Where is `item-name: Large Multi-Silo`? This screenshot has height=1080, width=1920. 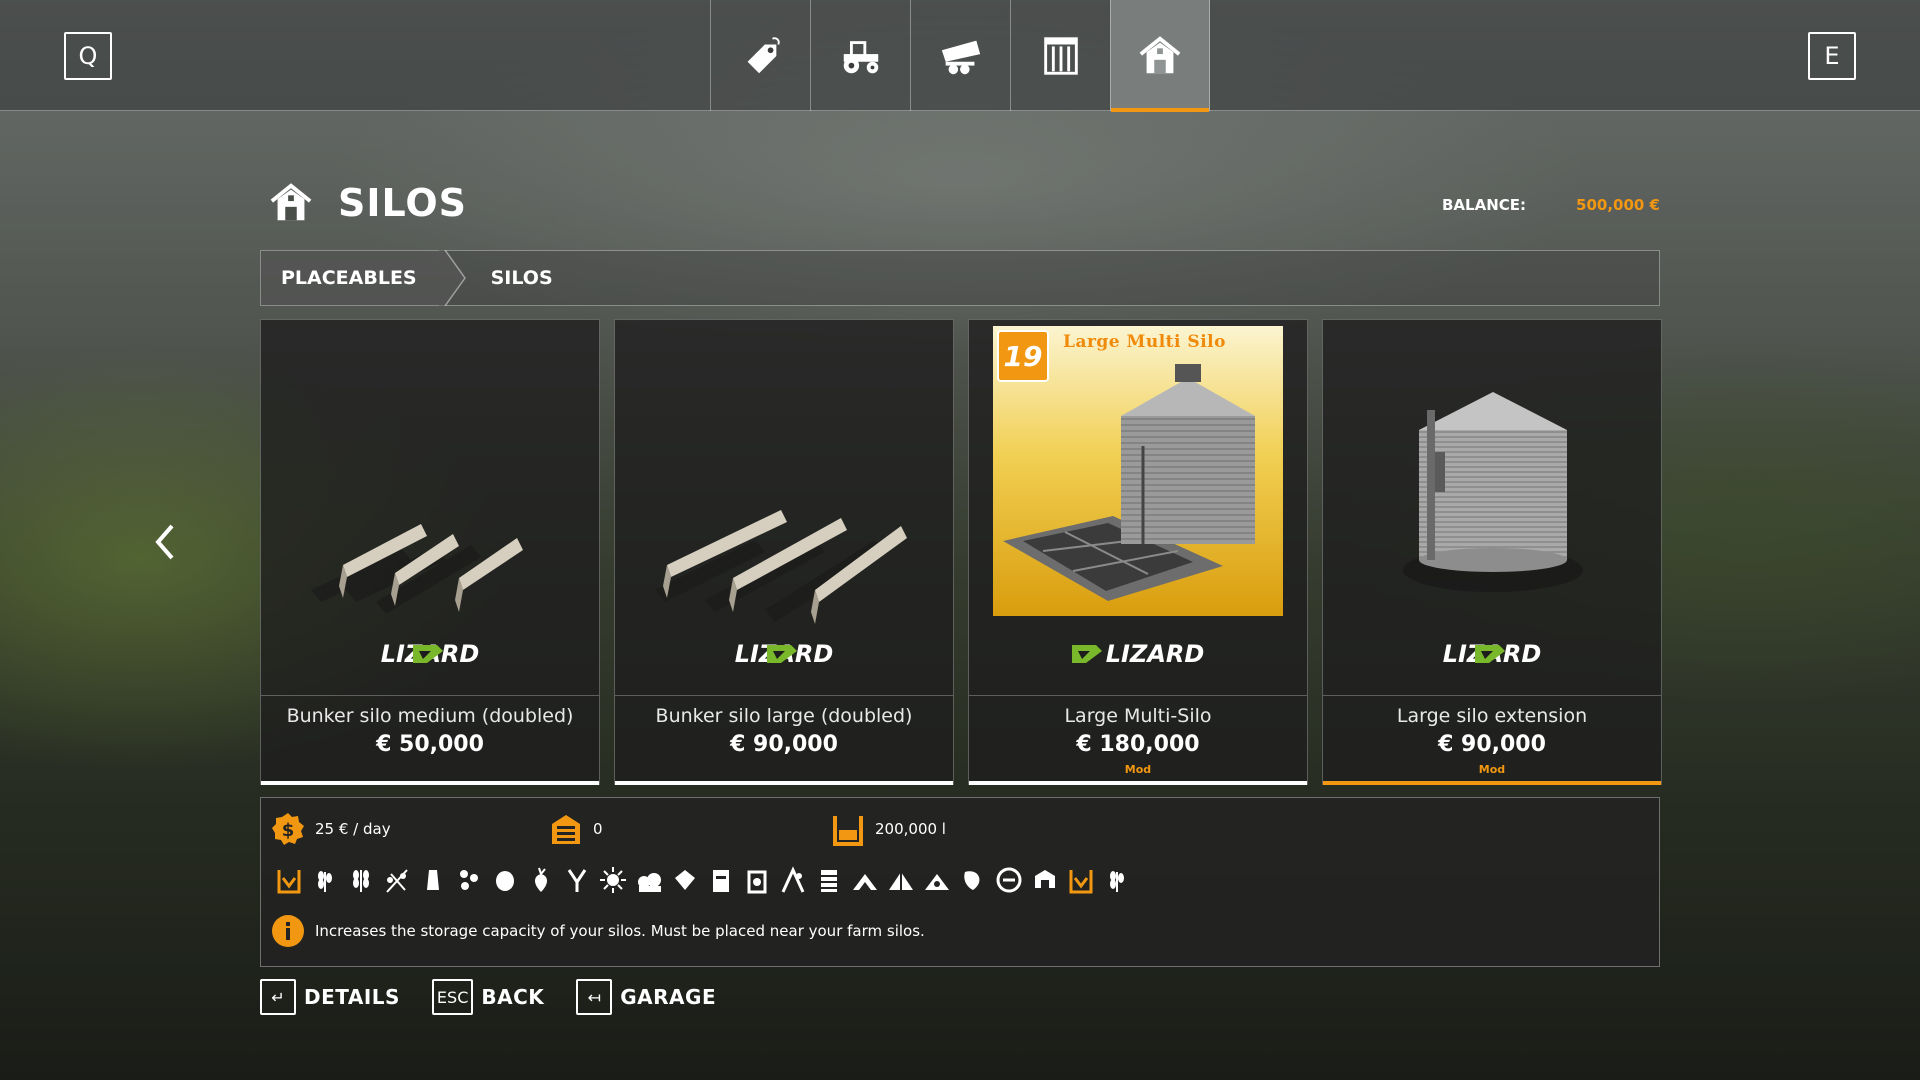
item-name: Large Multi-Silo is located at coordinates (1138, 716).